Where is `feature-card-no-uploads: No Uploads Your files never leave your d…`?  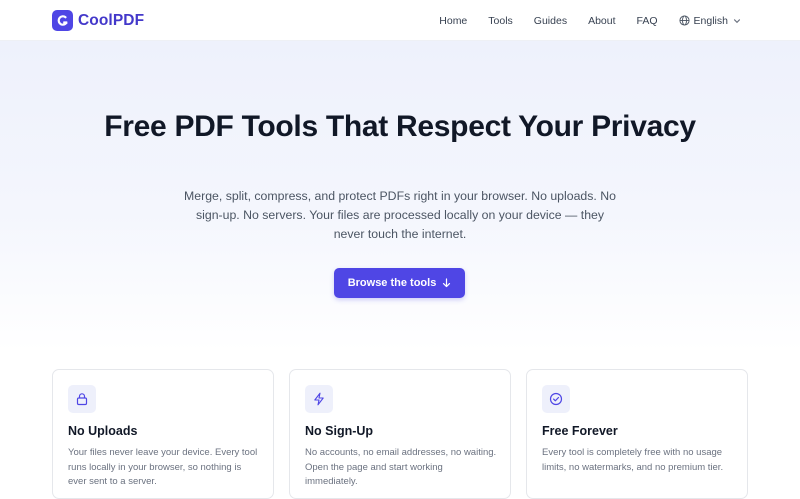
feature-card-no-uploads: No Uploads Your files never leave your d… is located at coordinates (163, 434).